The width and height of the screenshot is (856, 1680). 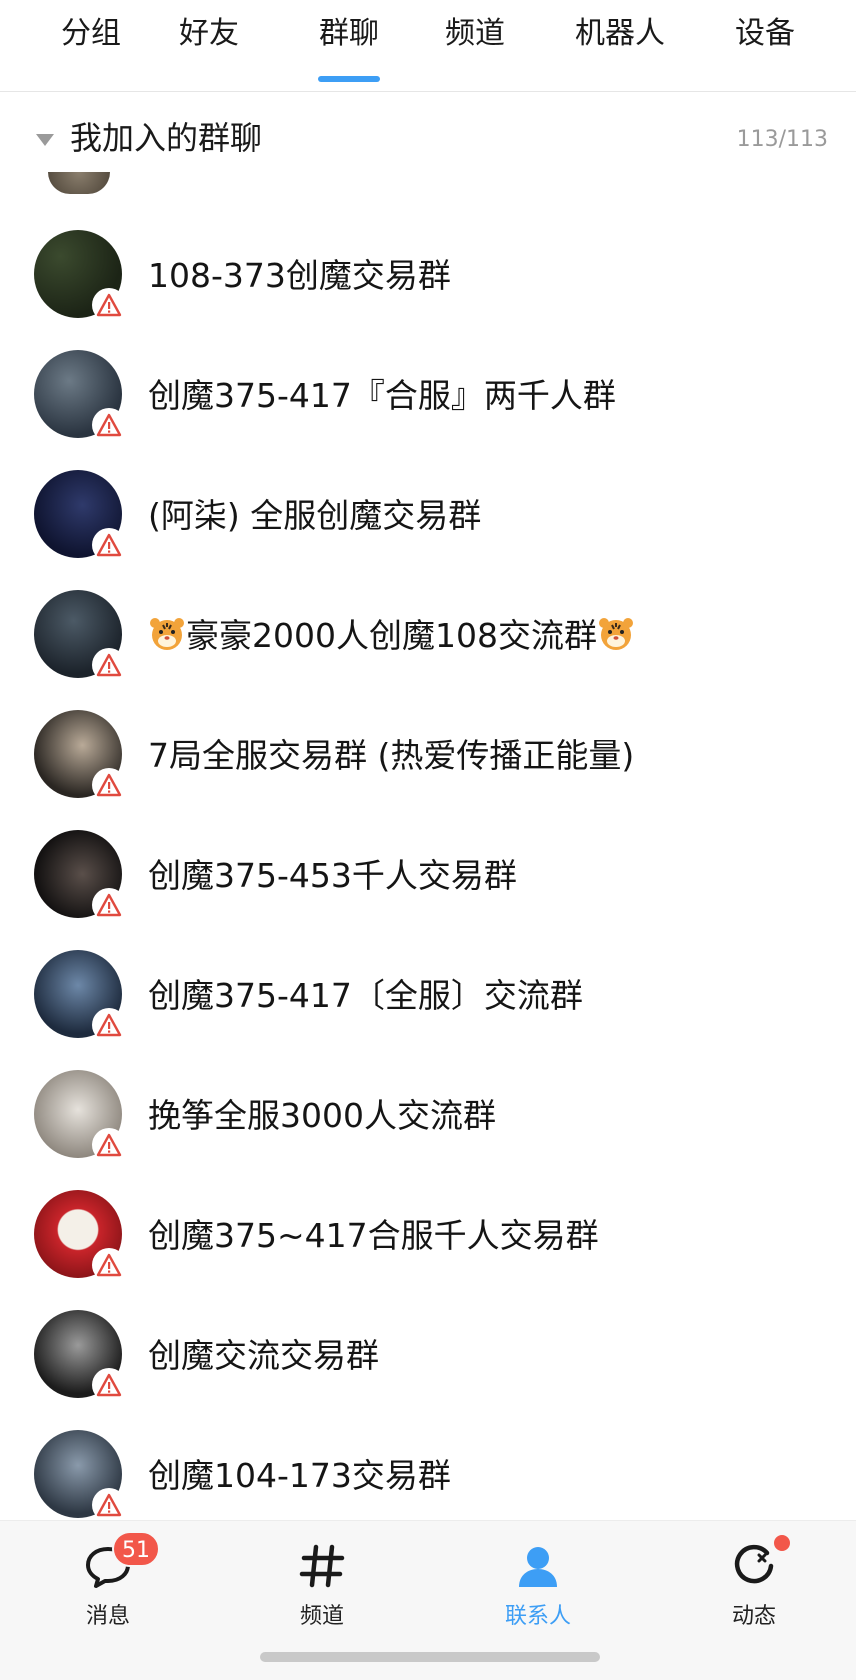 I want to click on tab-group-chats-label: 群聊, so click(x=349, y=33).